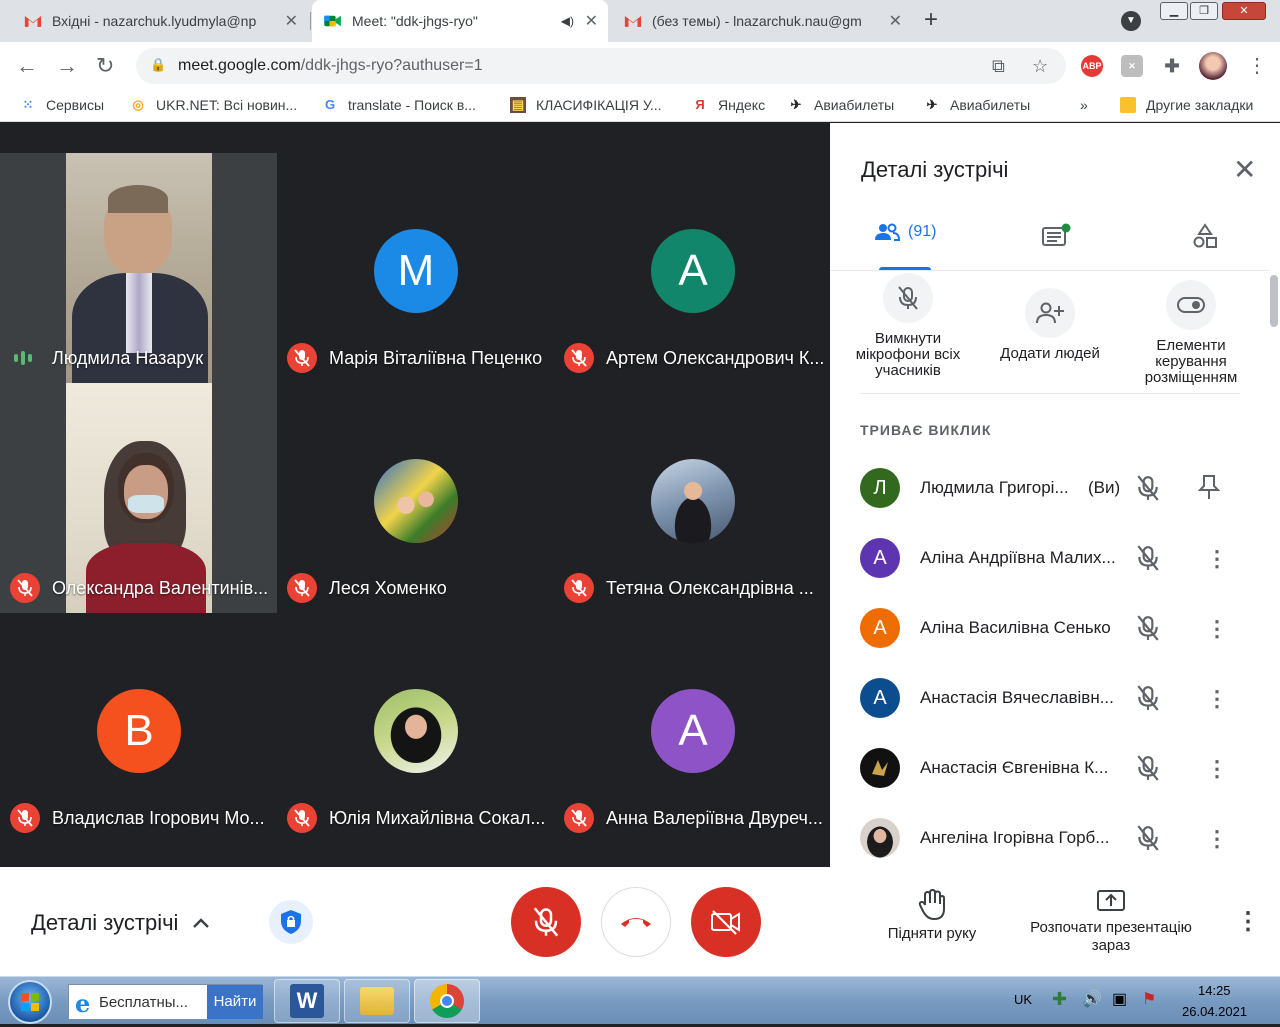 Image resolution: width=1280 pixels, height=1027 pixels. I want to click on present-now-button: Розпочати презентацію зараз, so click(1111, 922).